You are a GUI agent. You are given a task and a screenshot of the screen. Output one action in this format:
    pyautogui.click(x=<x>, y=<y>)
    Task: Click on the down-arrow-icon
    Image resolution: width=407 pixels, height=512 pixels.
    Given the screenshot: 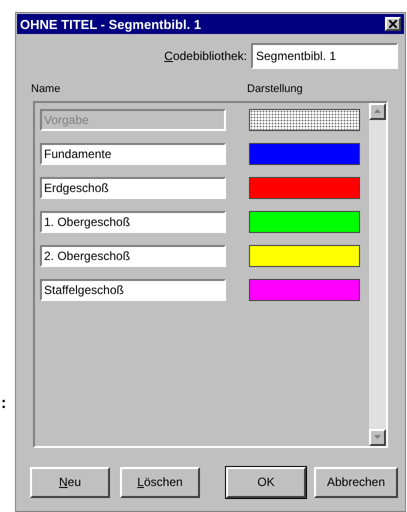 What is the action you would take?
    pyautogui.click(x=377, y=437)
    